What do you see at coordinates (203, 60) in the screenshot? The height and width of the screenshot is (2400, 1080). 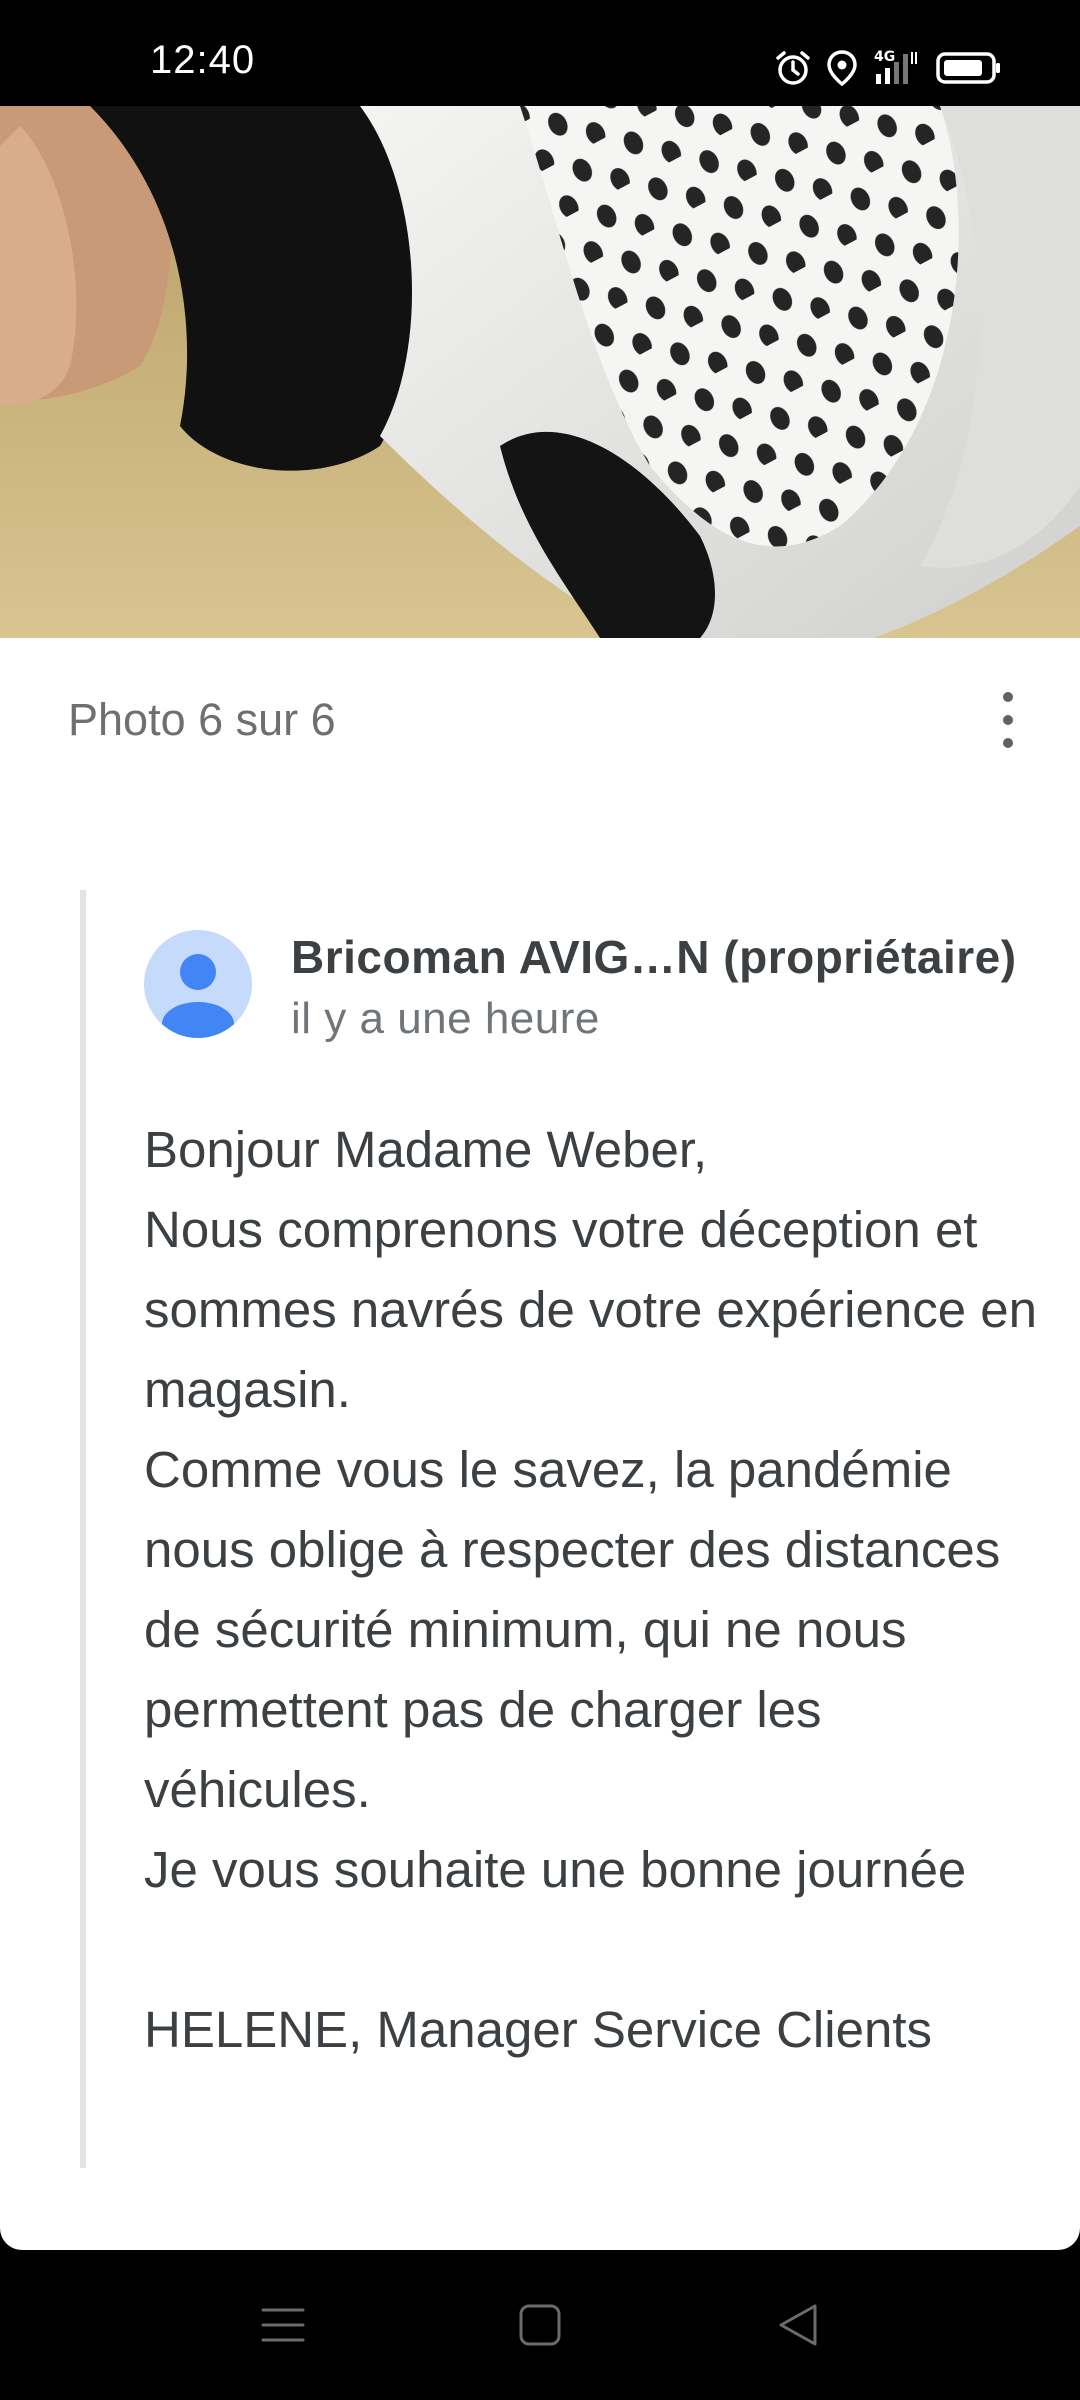 I see `status-time: 12:40` at bounding box center [203, 60].